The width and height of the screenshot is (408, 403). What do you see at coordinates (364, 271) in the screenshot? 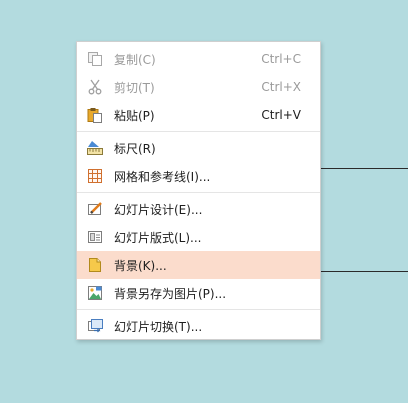
I see `slide-line-bottom` at bounding box center [364, 271].